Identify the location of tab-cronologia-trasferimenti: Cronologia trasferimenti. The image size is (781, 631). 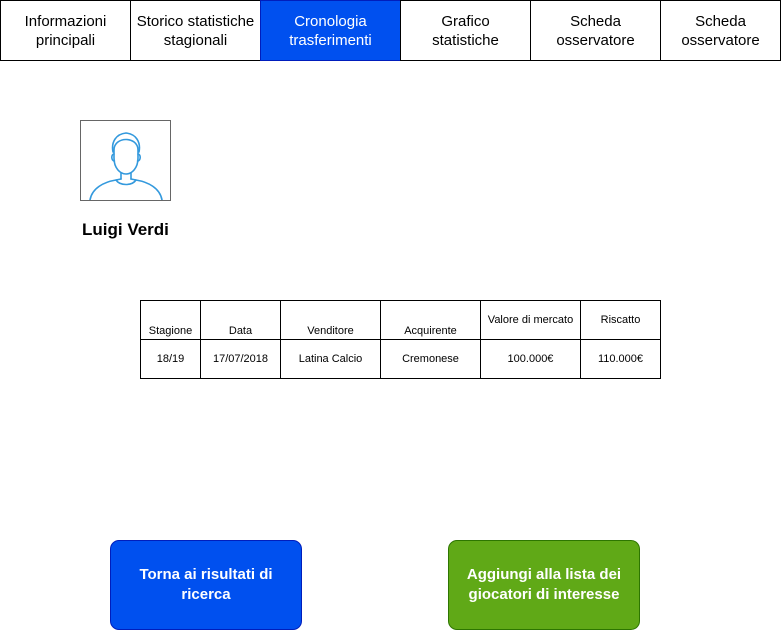
(330, 30).